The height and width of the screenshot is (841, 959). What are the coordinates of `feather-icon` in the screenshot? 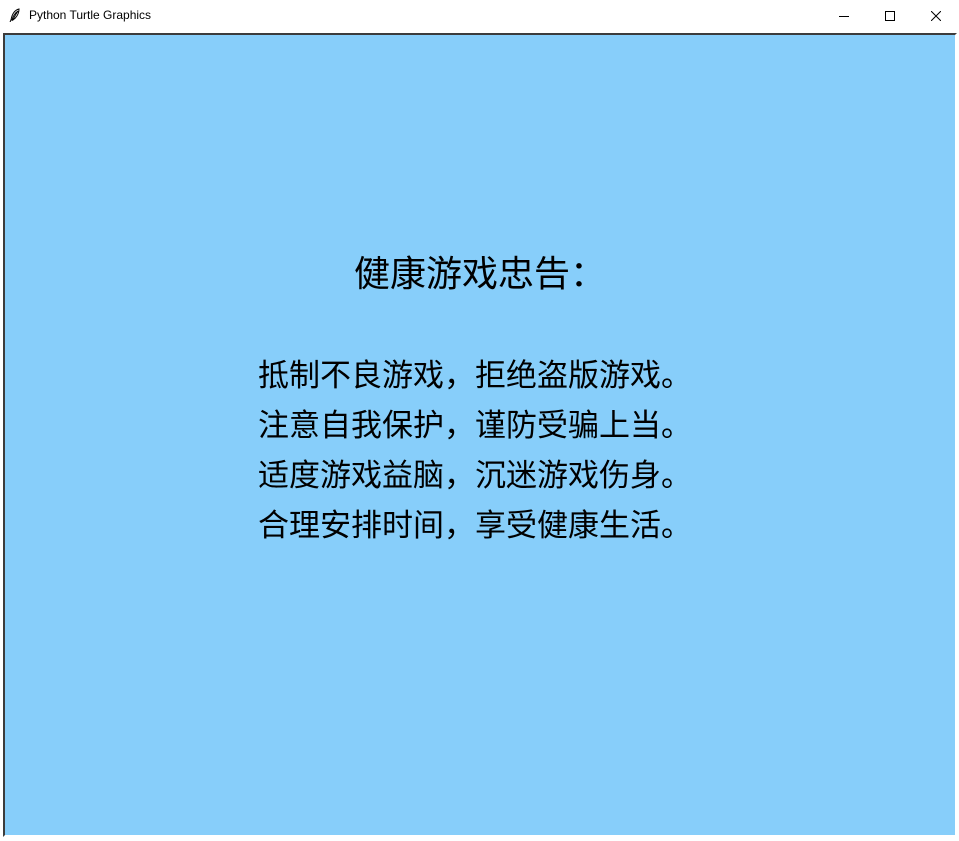 It's located at (15, 15).